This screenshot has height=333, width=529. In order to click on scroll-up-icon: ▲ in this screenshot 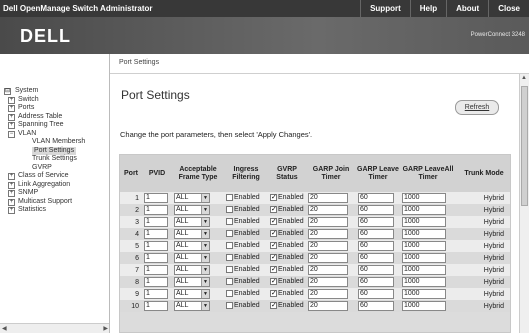, I will do `click(524, 78)`.